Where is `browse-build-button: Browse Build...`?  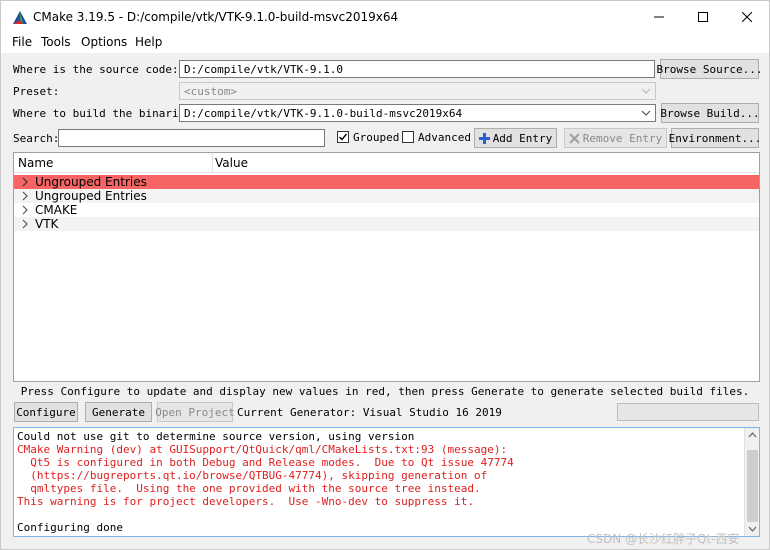
browse-build-button: Browse Build... is located at coordinates (710, 113).